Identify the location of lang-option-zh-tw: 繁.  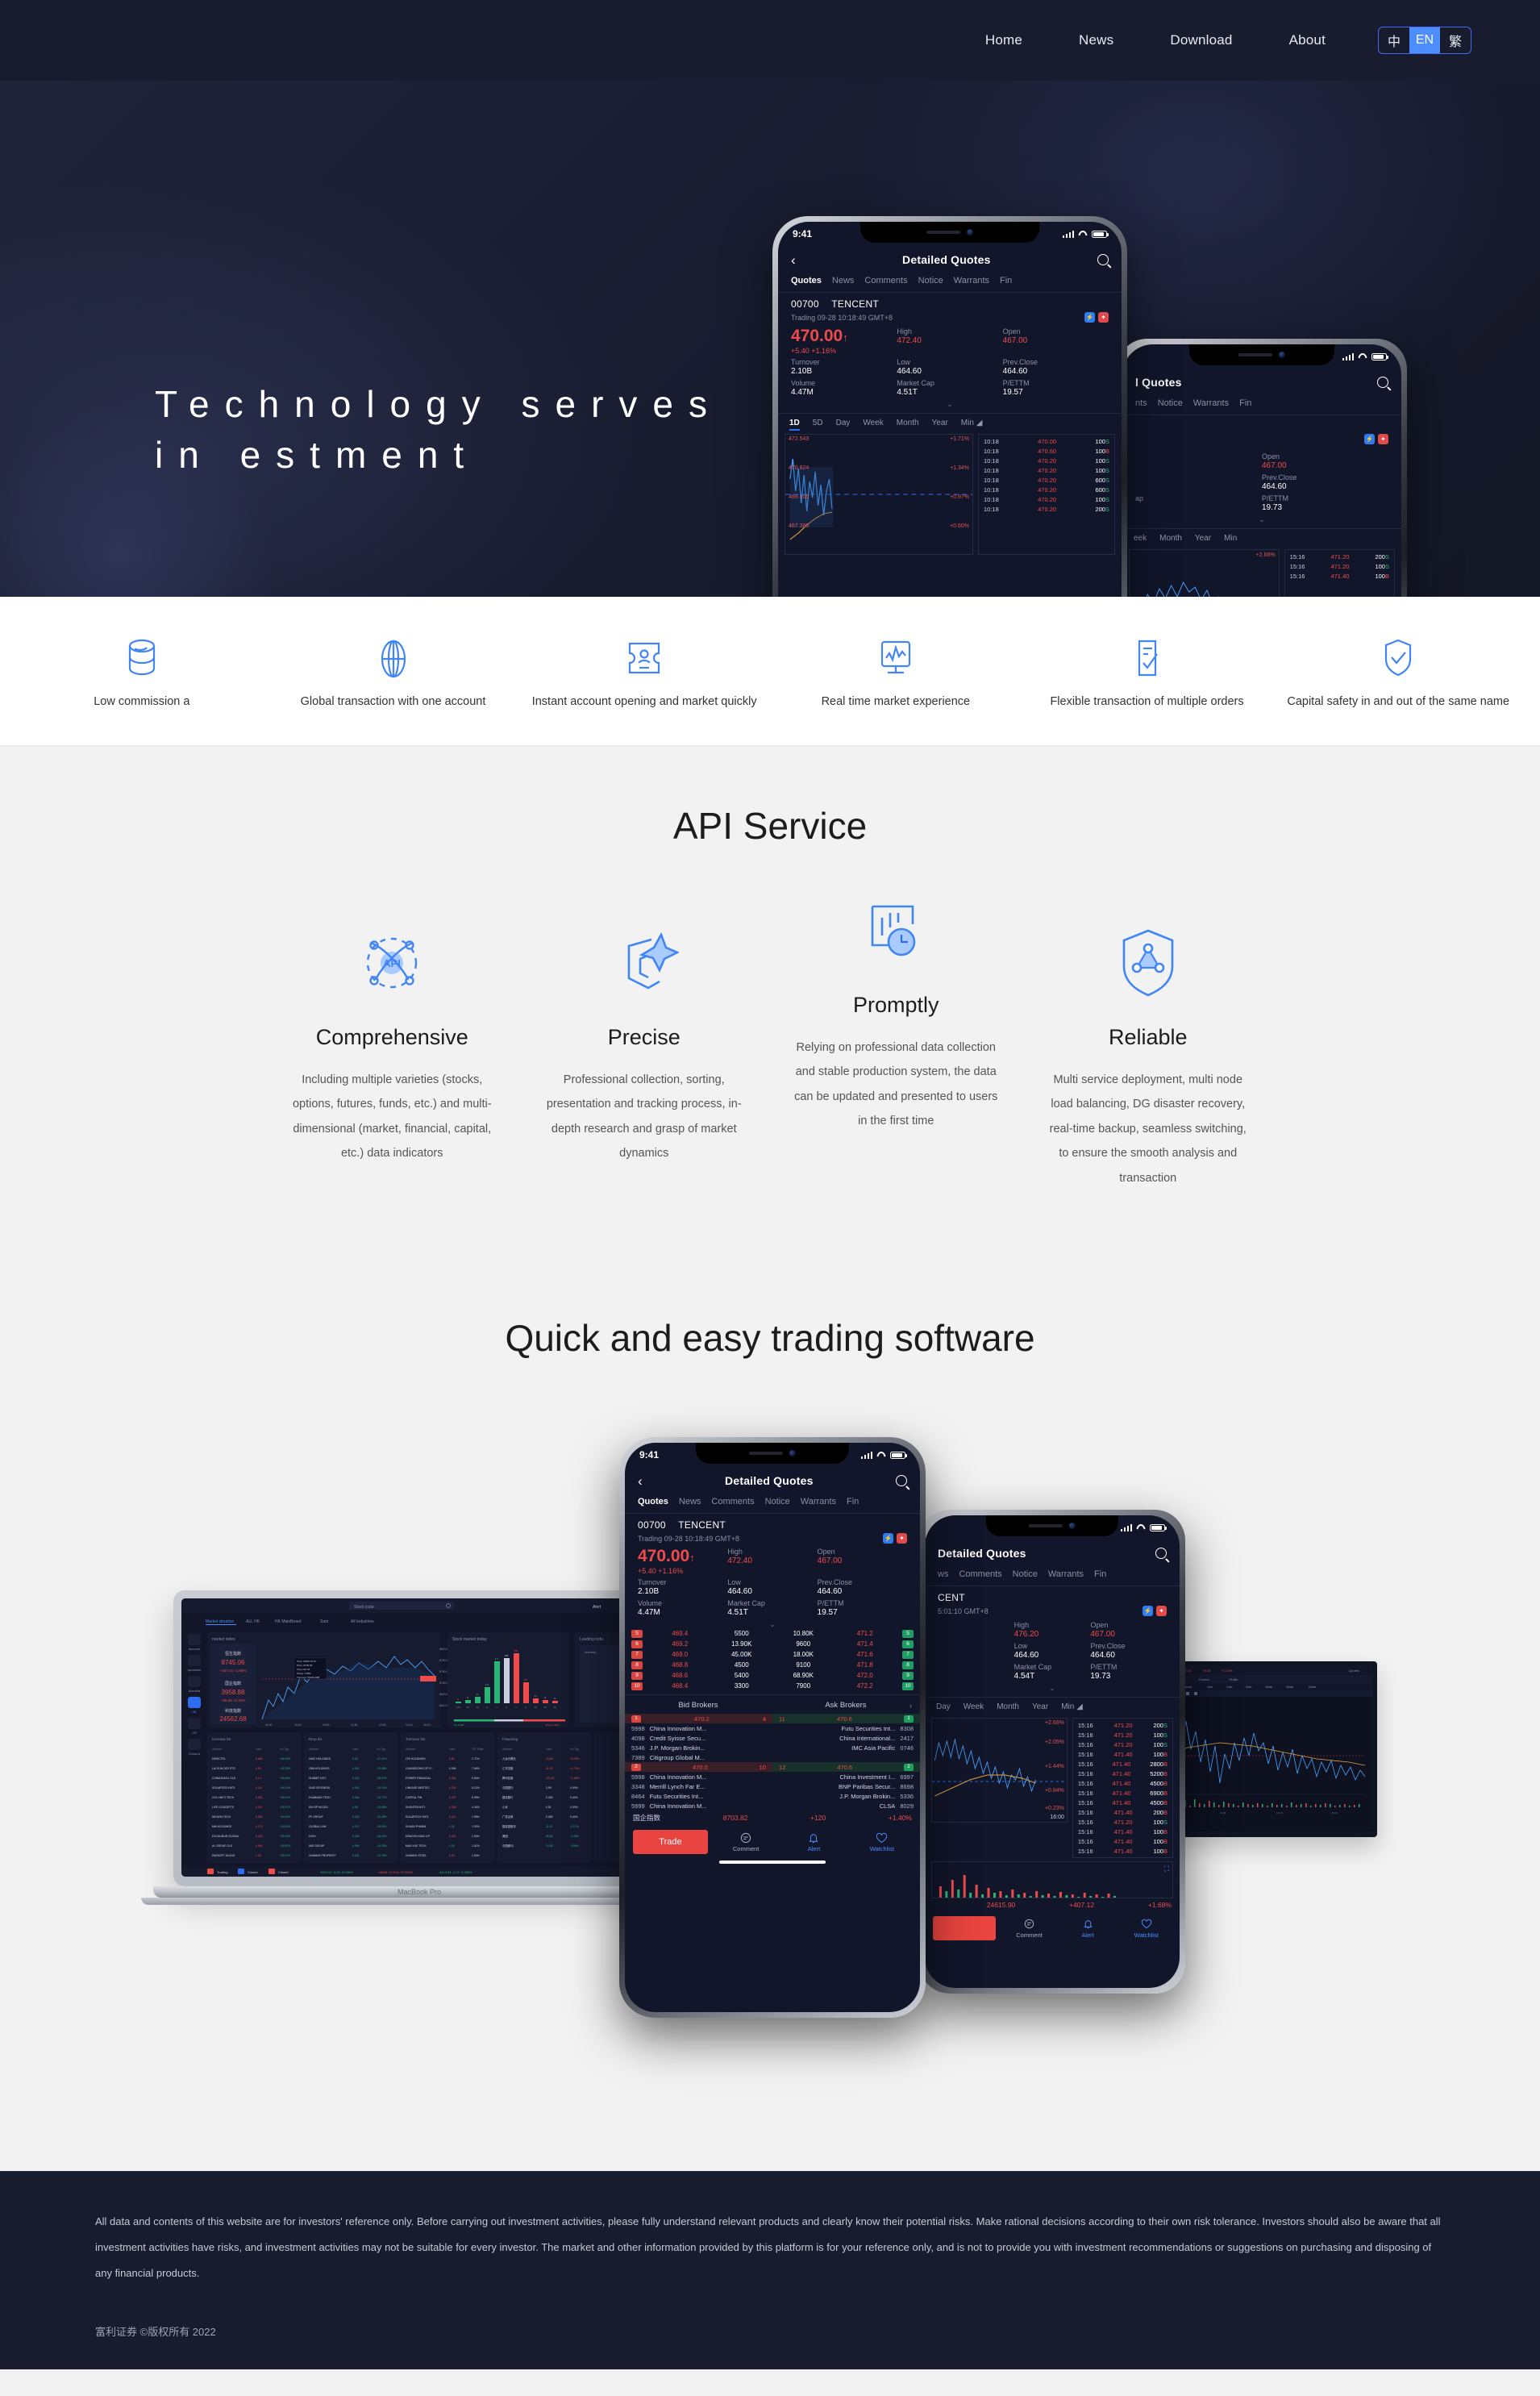
(1455, 40).